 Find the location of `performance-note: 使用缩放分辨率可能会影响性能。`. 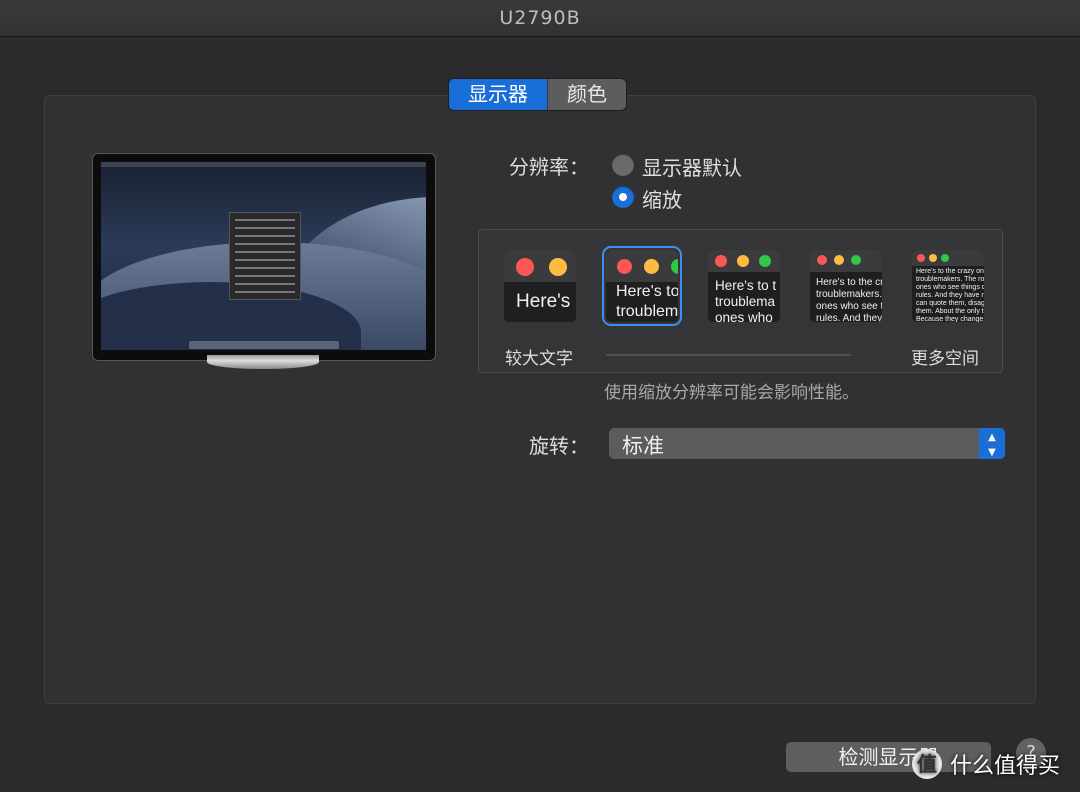

performance-note: 使用缩放分辨率可能会影响性能。 is located at coordinates (731, 393).